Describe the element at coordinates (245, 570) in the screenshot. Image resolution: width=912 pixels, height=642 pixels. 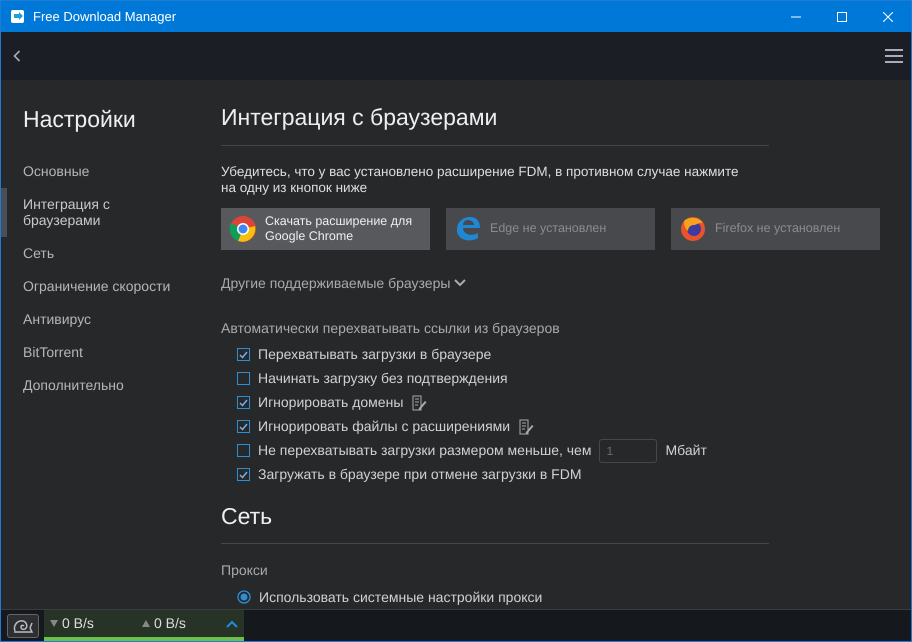
I see `subsection-title: Прокси` at that location.